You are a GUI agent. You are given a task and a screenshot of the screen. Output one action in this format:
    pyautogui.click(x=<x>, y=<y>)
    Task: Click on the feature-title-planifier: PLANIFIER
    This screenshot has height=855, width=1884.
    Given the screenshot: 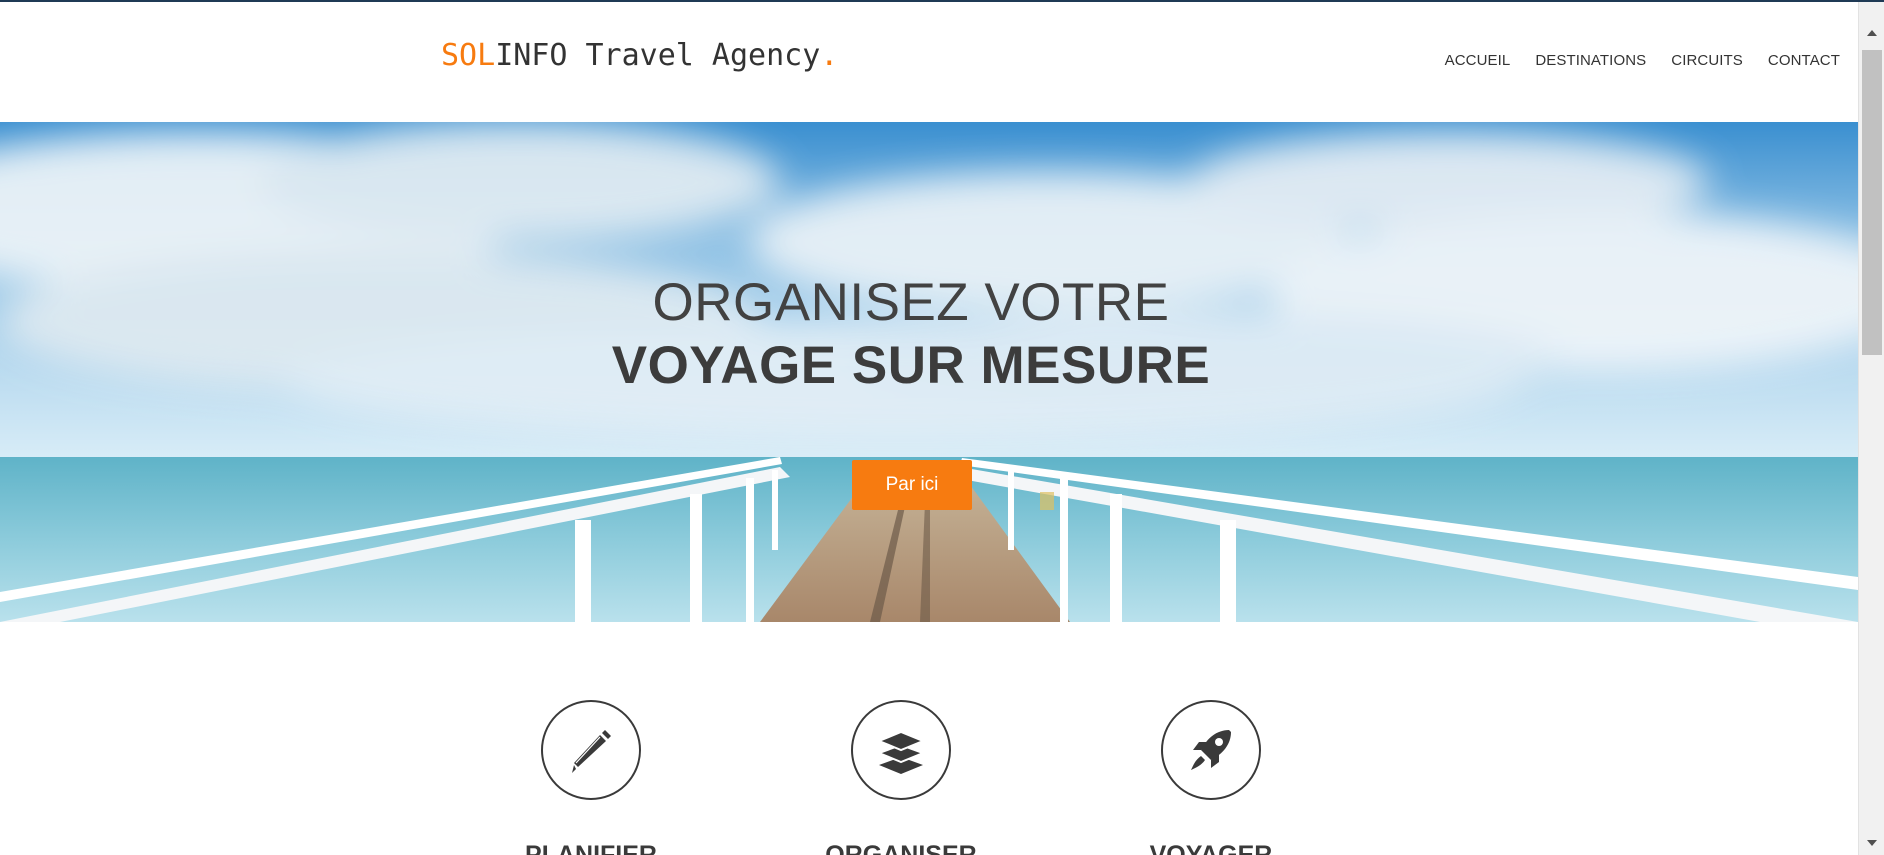 What is the action you would take?
    pyautogui.click(x=591, y=848)
    